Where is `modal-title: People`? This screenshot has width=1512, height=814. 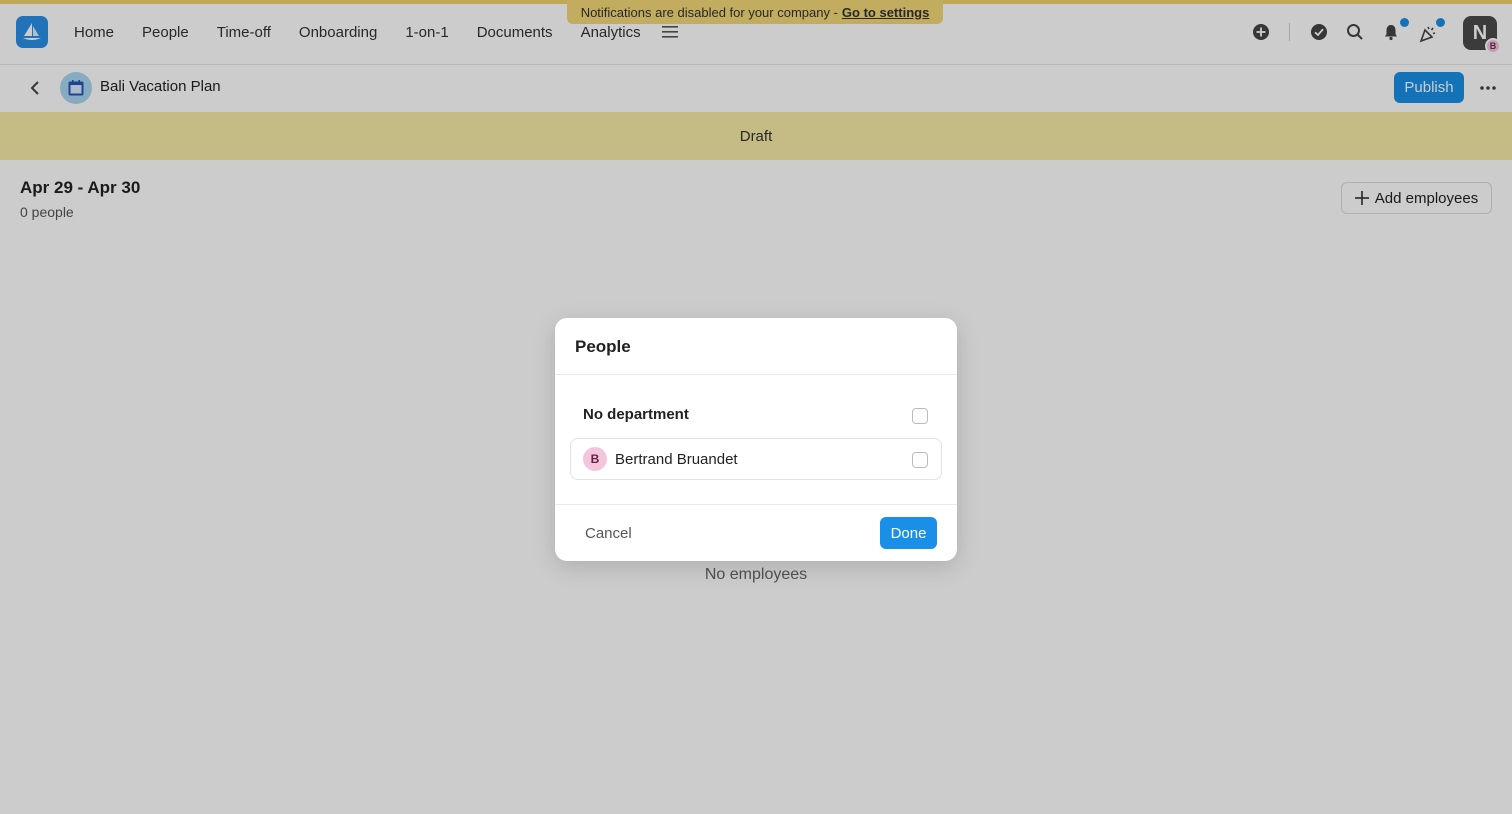
modal-title: People is located at coordinates (603, 346).